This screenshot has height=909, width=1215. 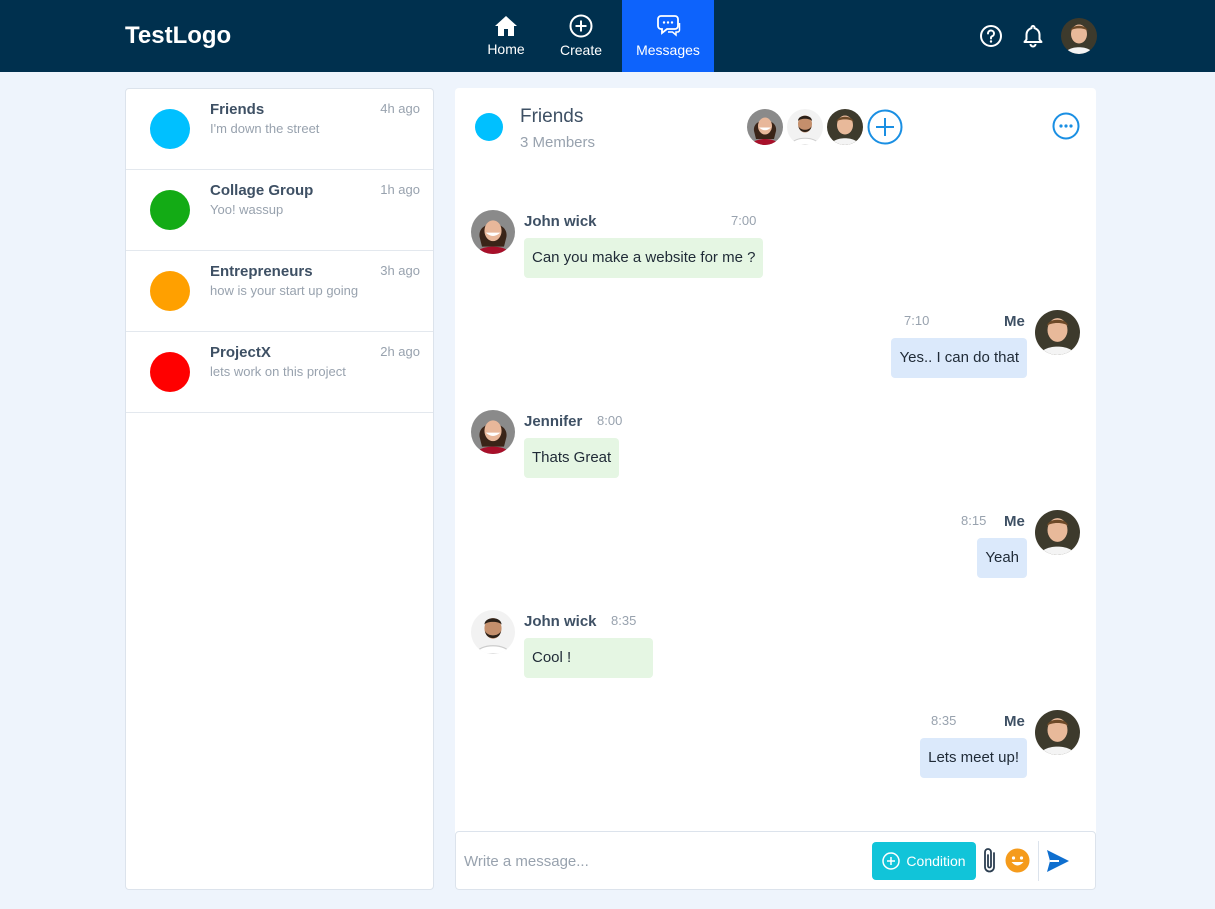 I want to click on message-time: 7:10, so click(x=917, y=320).